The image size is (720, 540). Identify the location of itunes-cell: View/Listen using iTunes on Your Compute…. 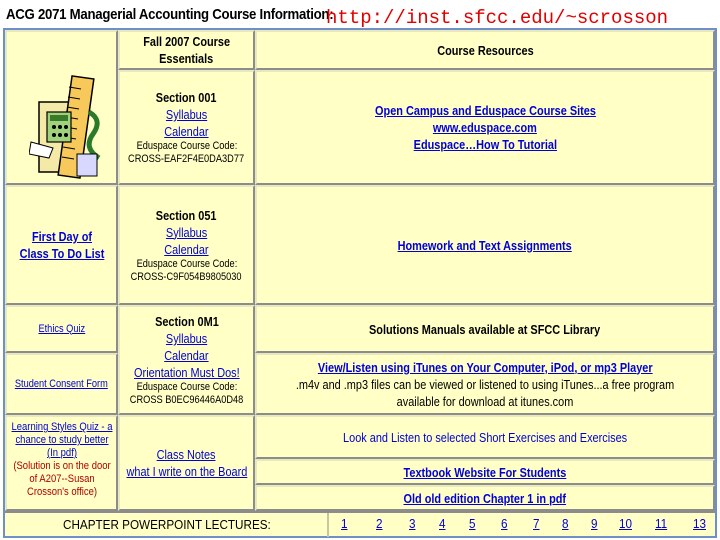
(485, 384).